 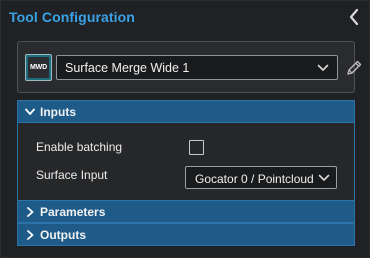 I want to click on tool-type-icon: MWD, so click(x=38, y=67).